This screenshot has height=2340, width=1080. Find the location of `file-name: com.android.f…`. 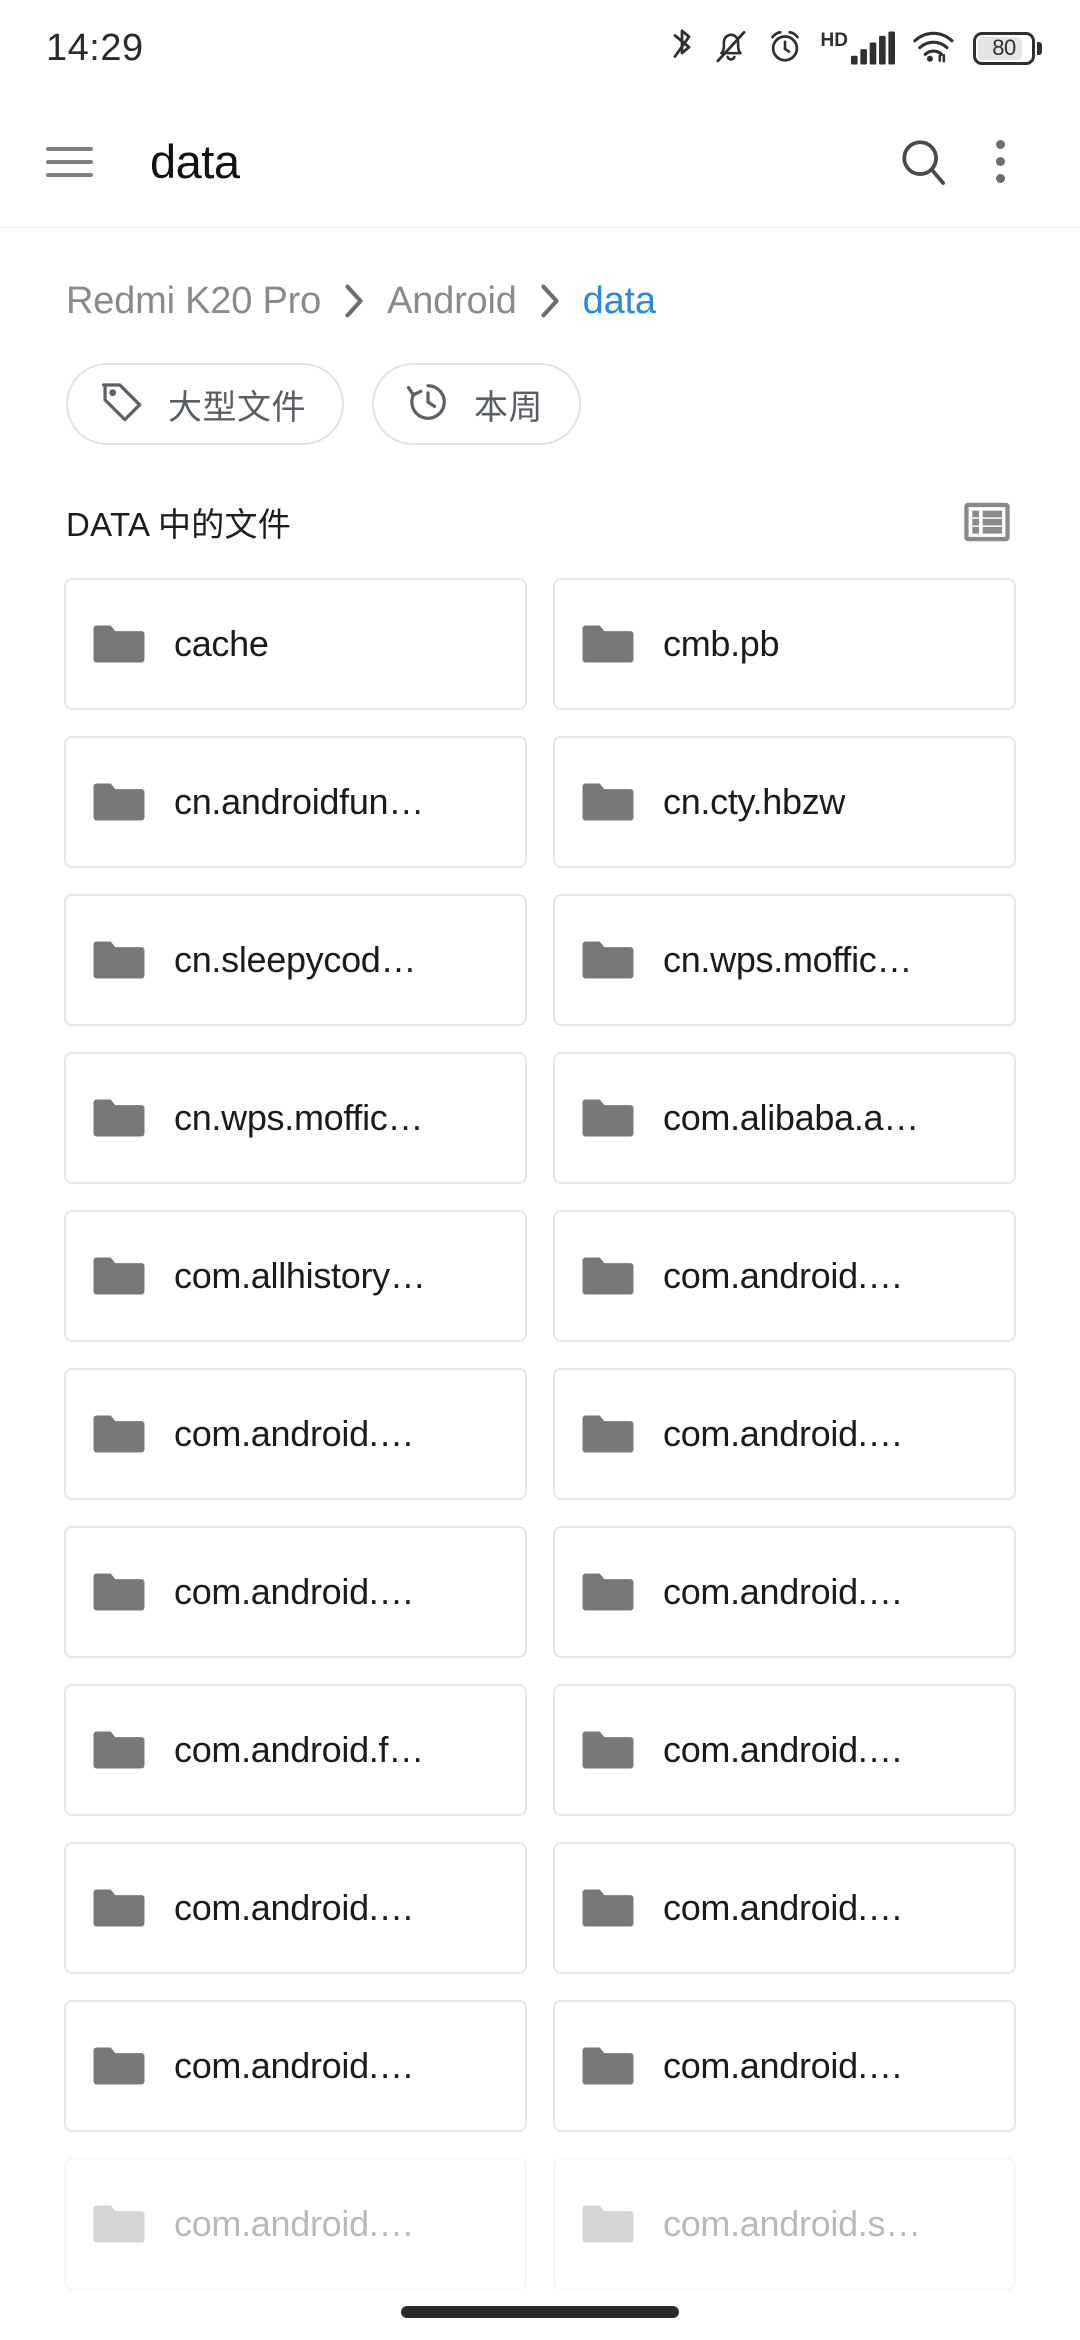

file-name: com.android.f… is located at coordinates (299, 1749).